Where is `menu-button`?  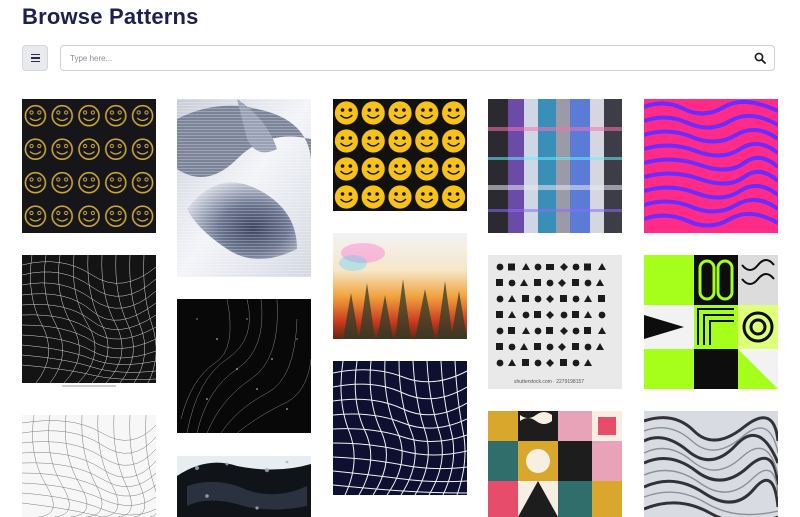 menu-button is located at coordinates (35, 58).